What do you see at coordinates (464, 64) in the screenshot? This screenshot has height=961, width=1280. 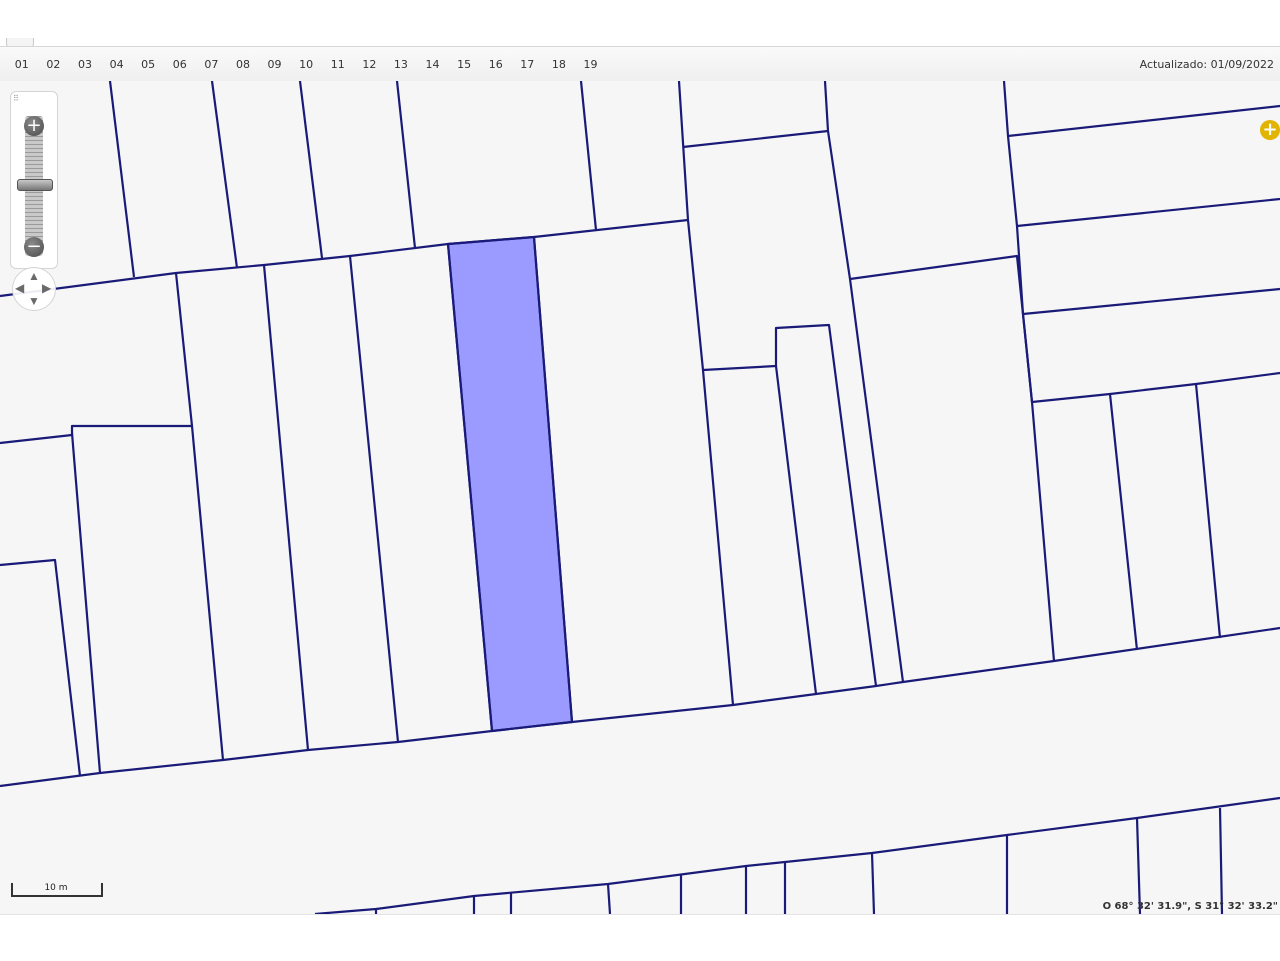 I see `page-number-15: 15` at bounding box center [464, 64].